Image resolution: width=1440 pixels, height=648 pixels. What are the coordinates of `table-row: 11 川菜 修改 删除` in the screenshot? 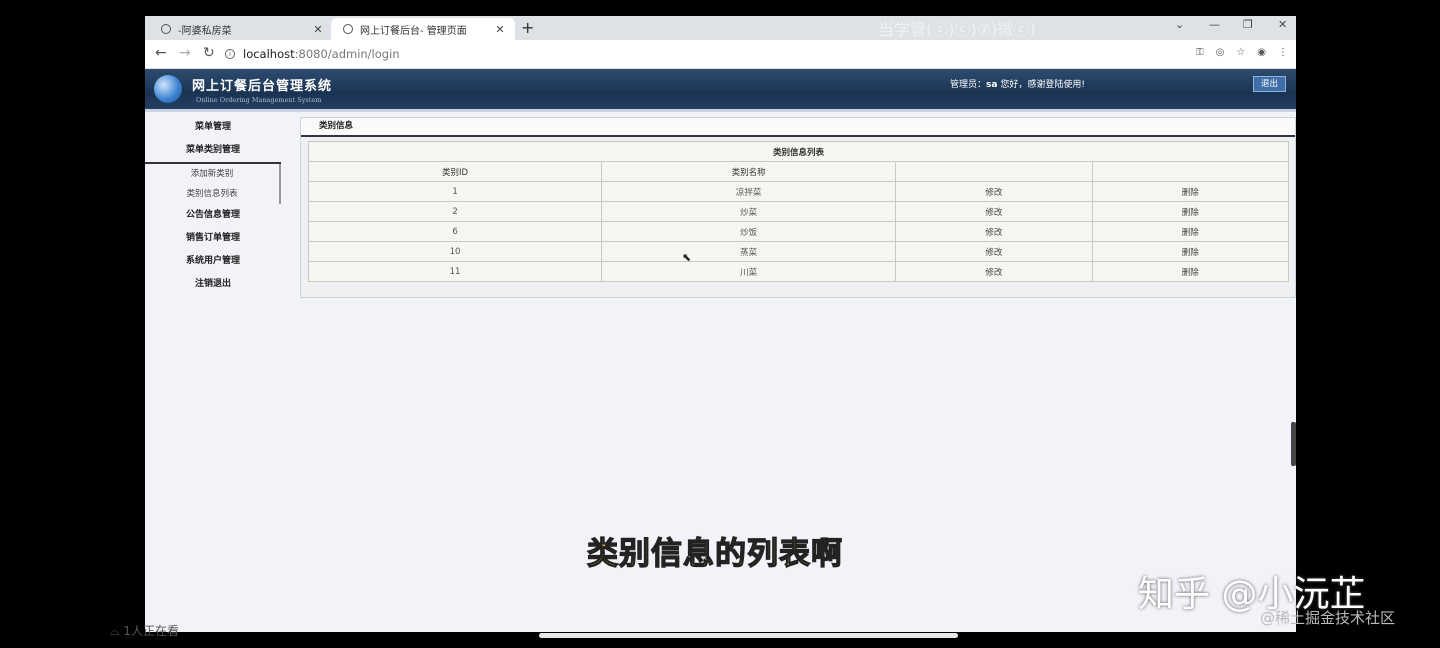 It's located at (798, 271).